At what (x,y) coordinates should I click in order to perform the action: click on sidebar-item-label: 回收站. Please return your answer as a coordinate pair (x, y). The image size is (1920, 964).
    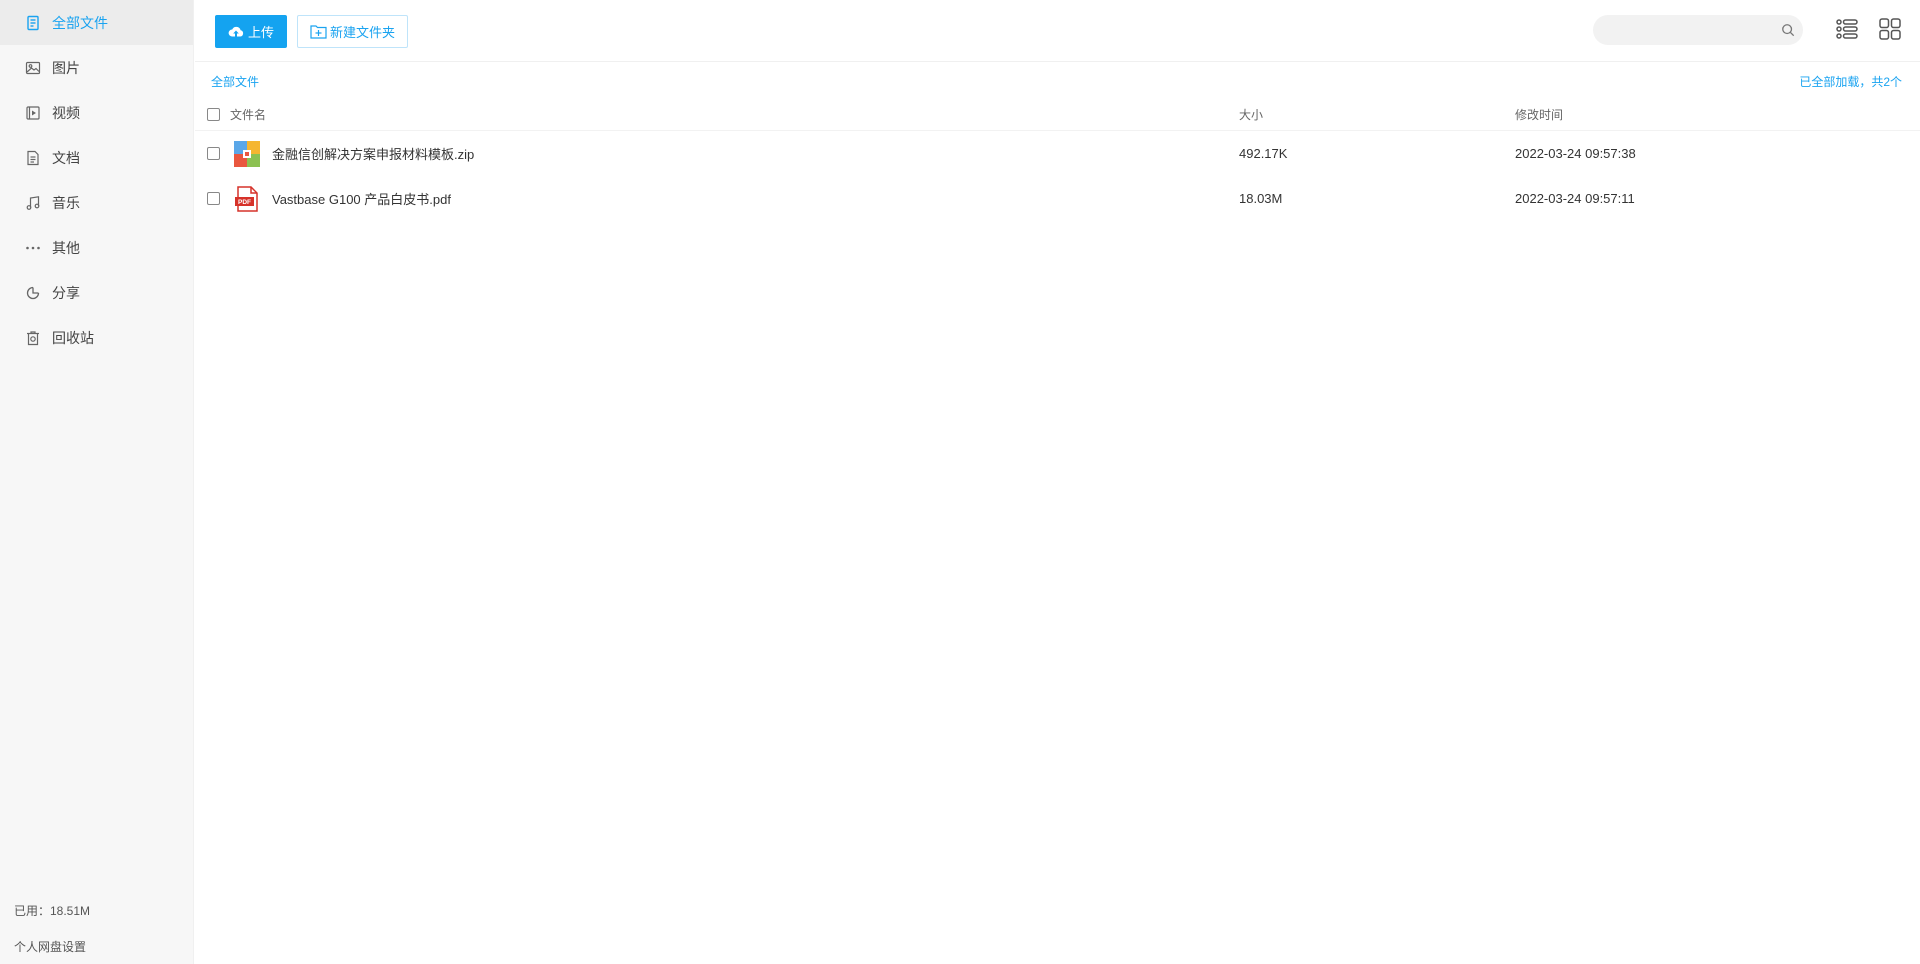
    Looking at the image, I should click on (73, 337).